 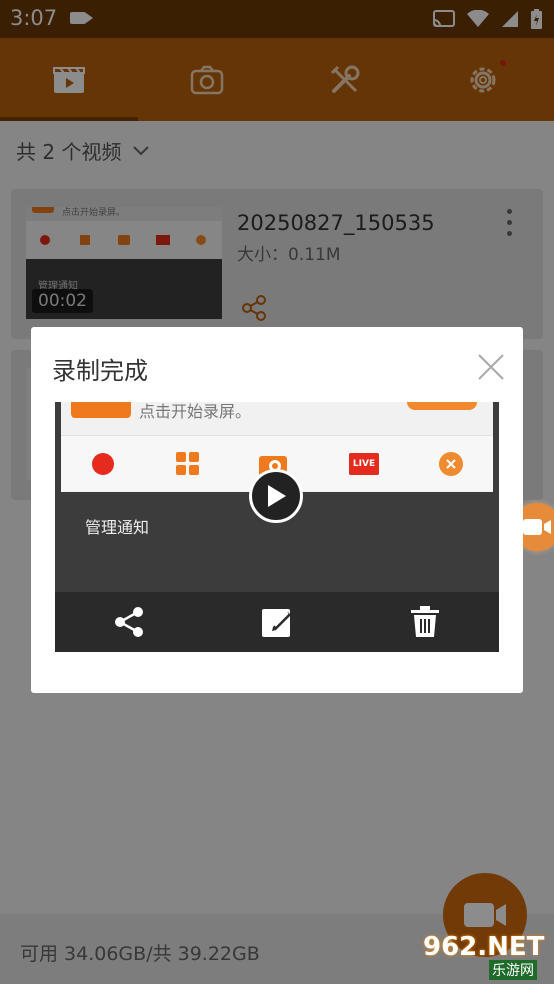 I want to click on delete-button, so click(x=425, y=622).